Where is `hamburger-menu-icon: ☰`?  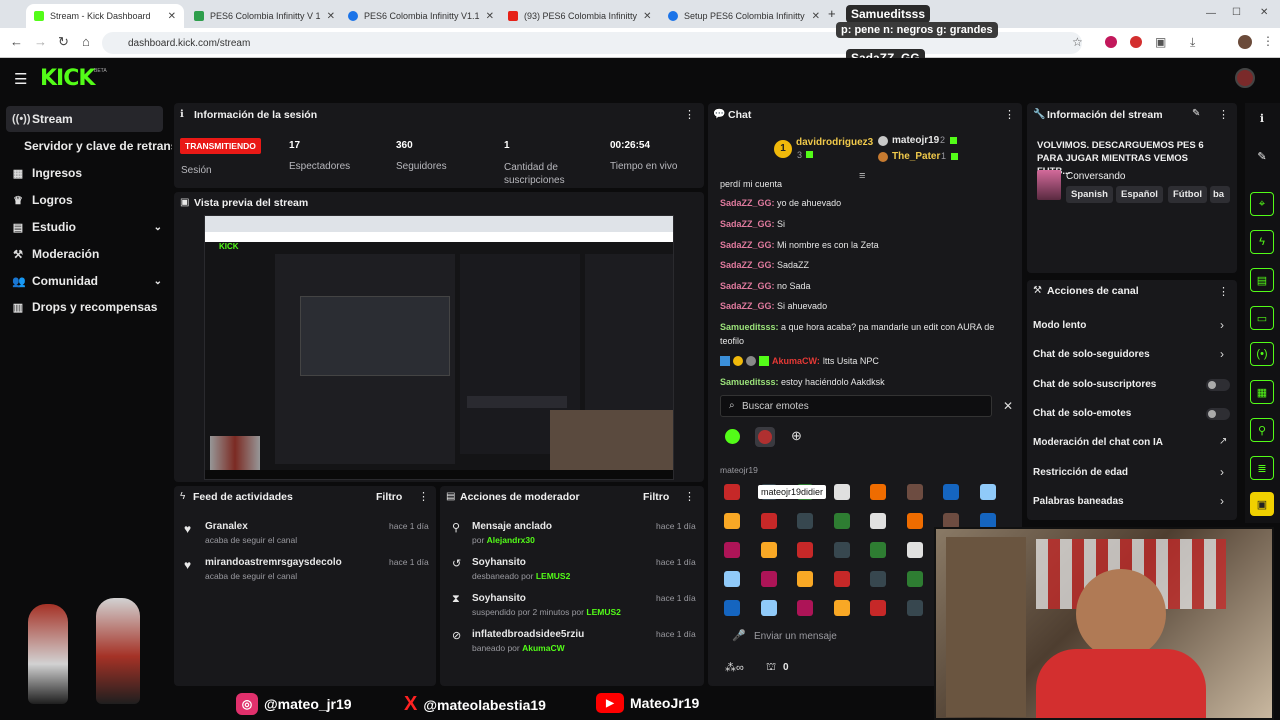 hamburger-menu-icon: ☰ is located at coordinates (20, 79).